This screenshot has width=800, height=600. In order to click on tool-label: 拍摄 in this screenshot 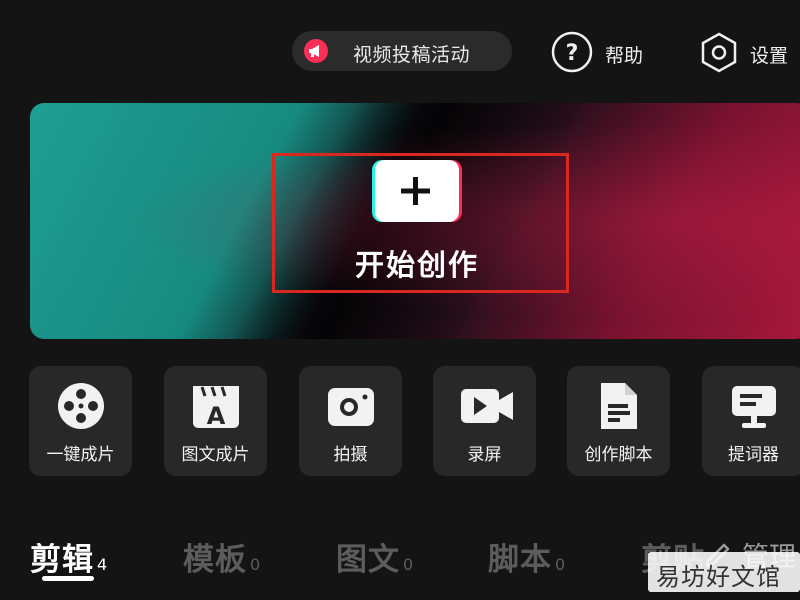, I will do `click(350, 455)`.